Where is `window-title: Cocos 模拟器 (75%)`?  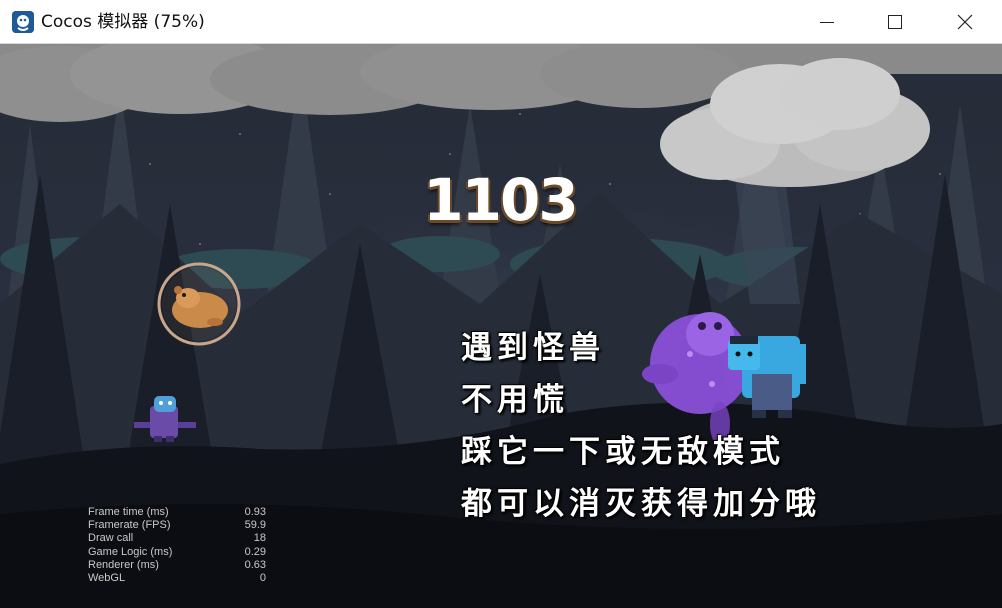 window-title: Cocos 模拟器 (75%) is located at coordinates (123, 22).